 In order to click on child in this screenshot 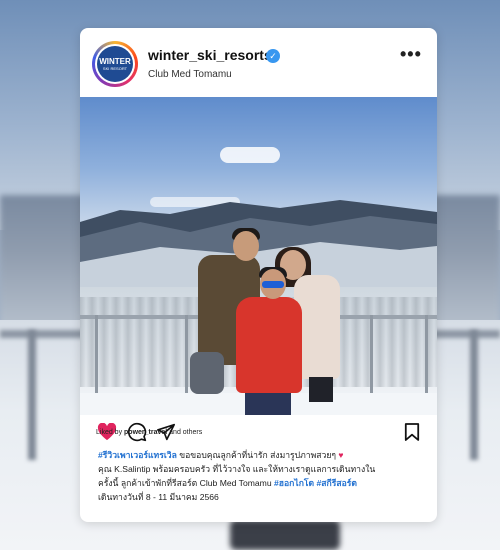, I will do `click(269, 345)`.